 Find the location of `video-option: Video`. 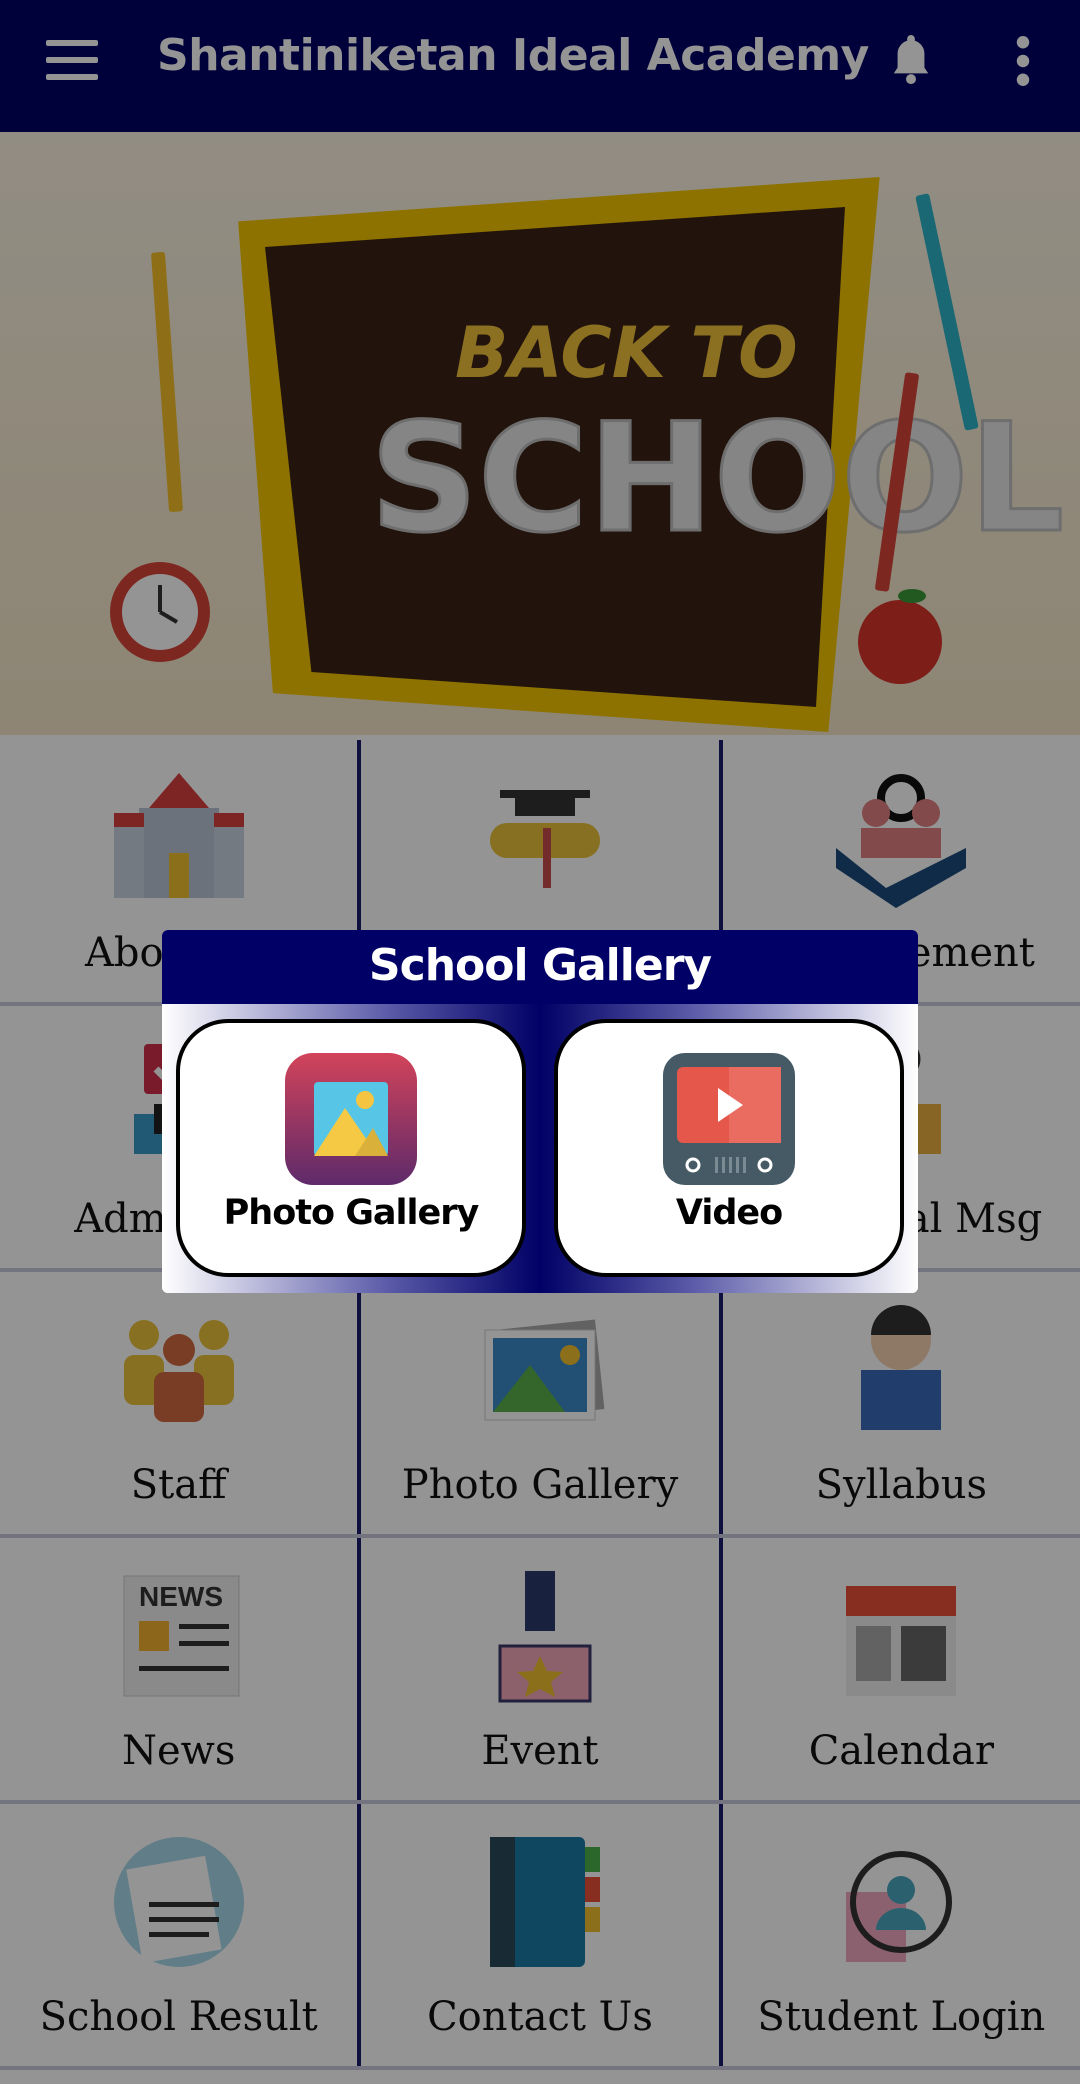

video-option: Video is located at coordinates (729, 1148).